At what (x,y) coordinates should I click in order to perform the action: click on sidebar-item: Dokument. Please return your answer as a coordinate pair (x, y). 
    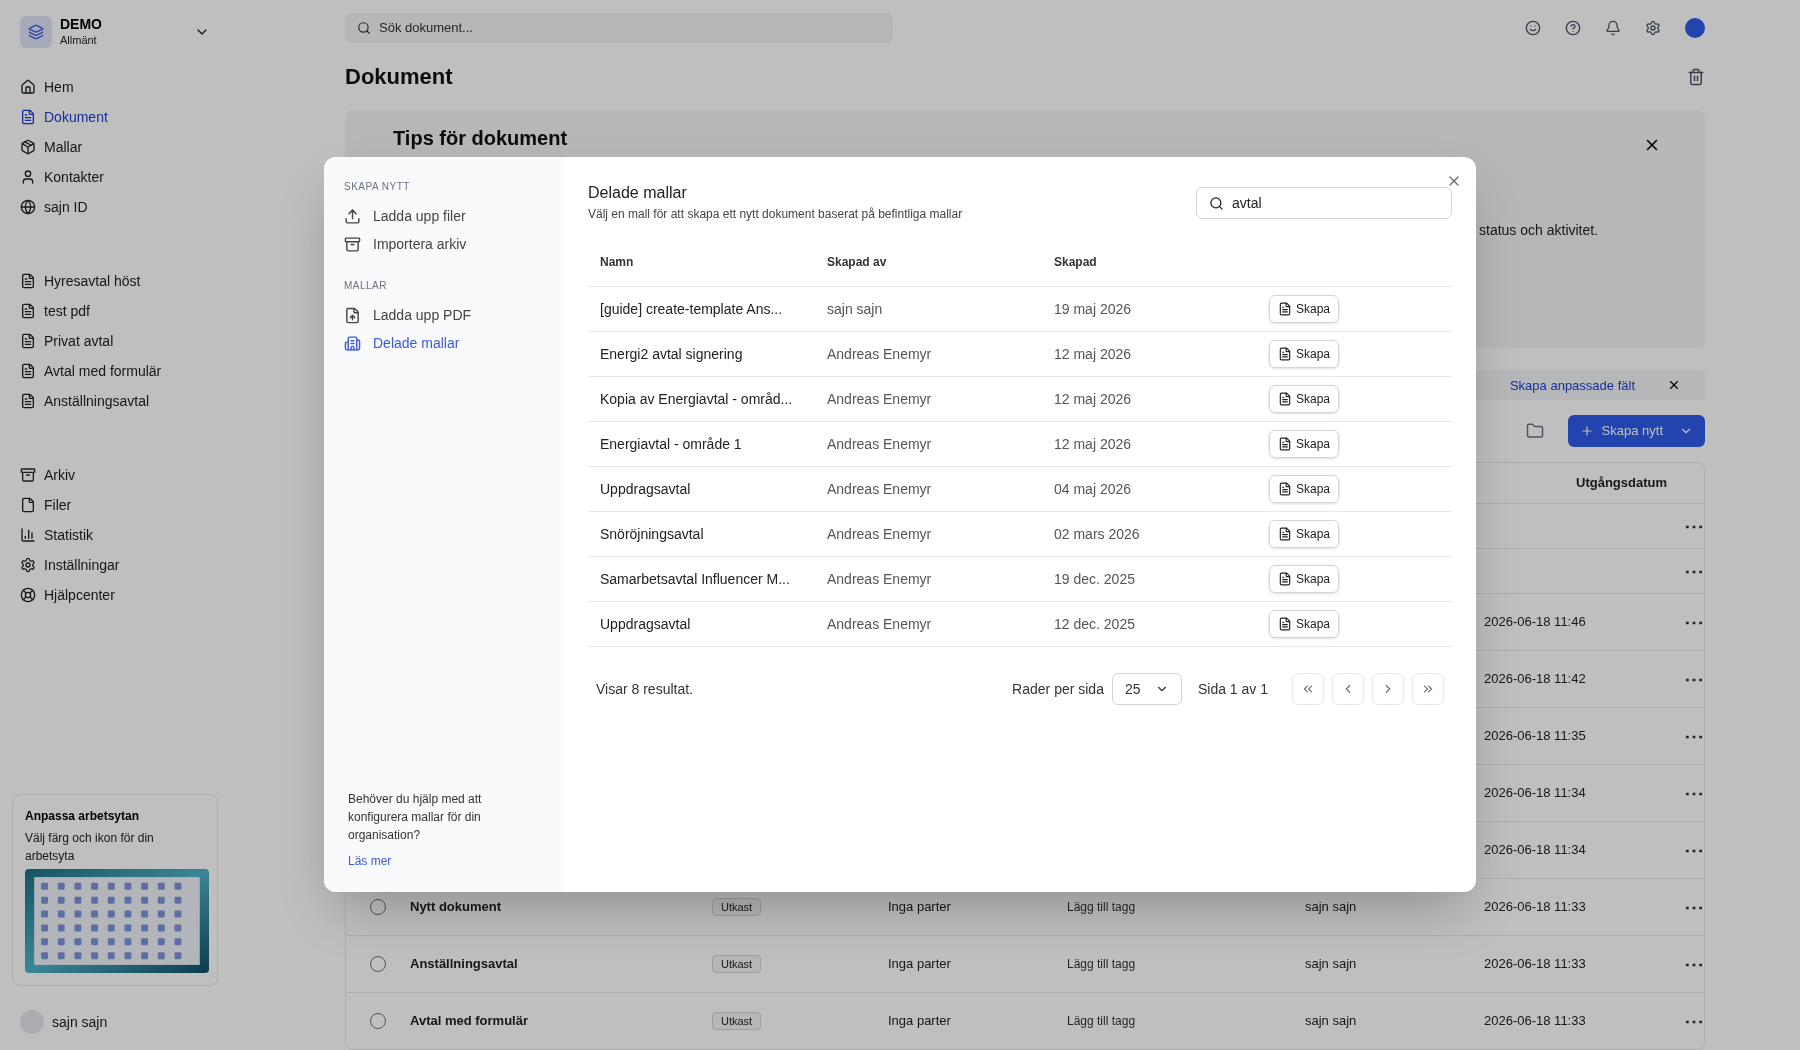
    Looking at the image, I should click on (115, 117).